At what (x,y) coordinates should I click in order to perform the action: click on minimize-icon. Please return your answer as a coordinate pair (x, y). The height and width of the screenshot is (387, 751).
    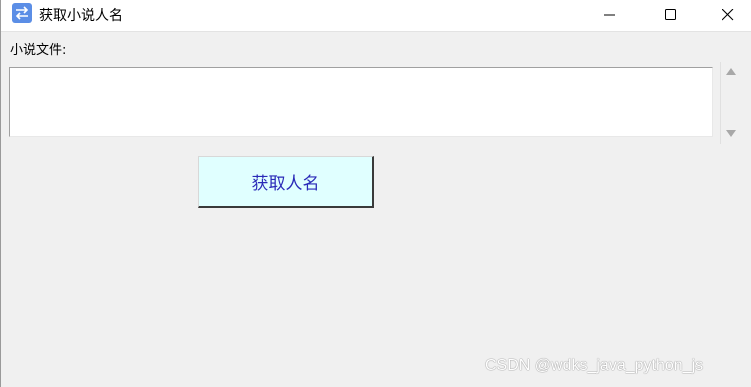
    Looking at the image, I should click on (609, 15).